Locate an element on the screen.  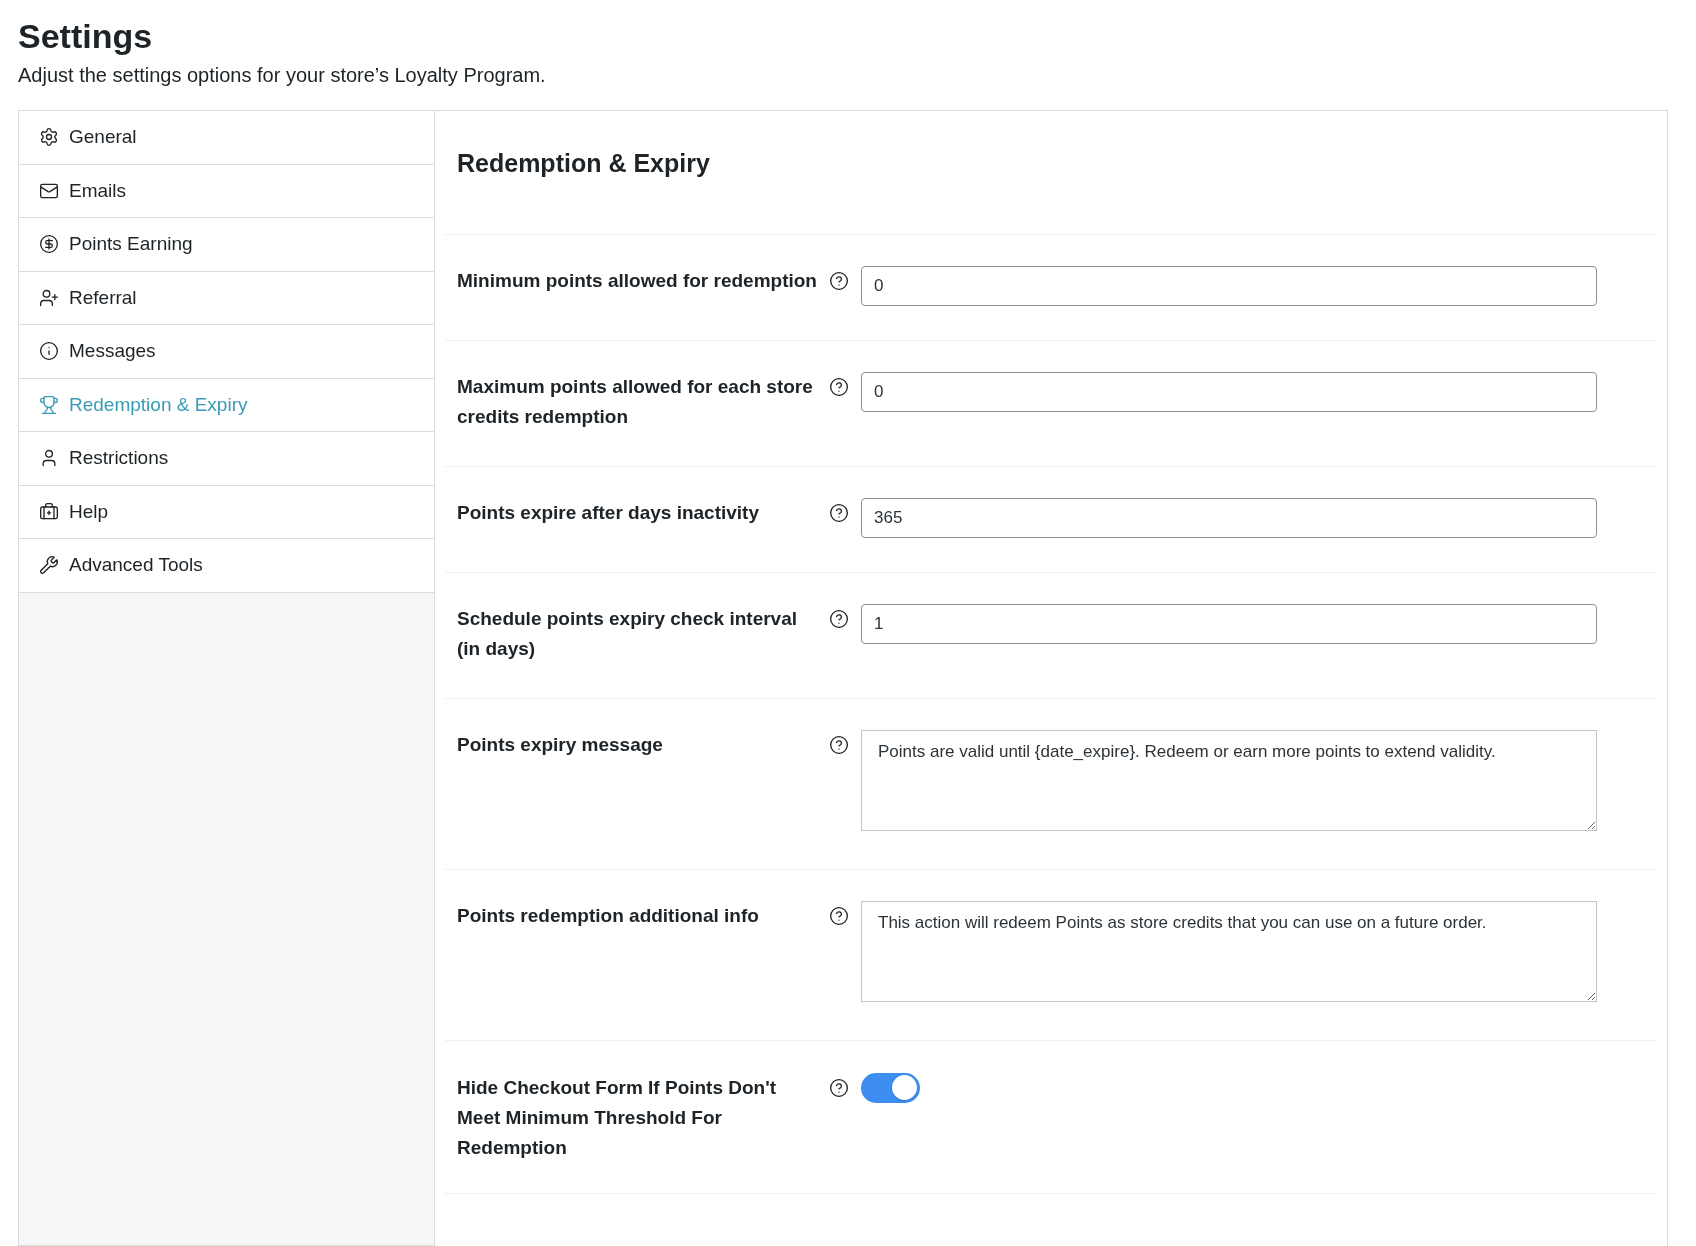
dollar-coin-icon is located at coordinates (49, 244).